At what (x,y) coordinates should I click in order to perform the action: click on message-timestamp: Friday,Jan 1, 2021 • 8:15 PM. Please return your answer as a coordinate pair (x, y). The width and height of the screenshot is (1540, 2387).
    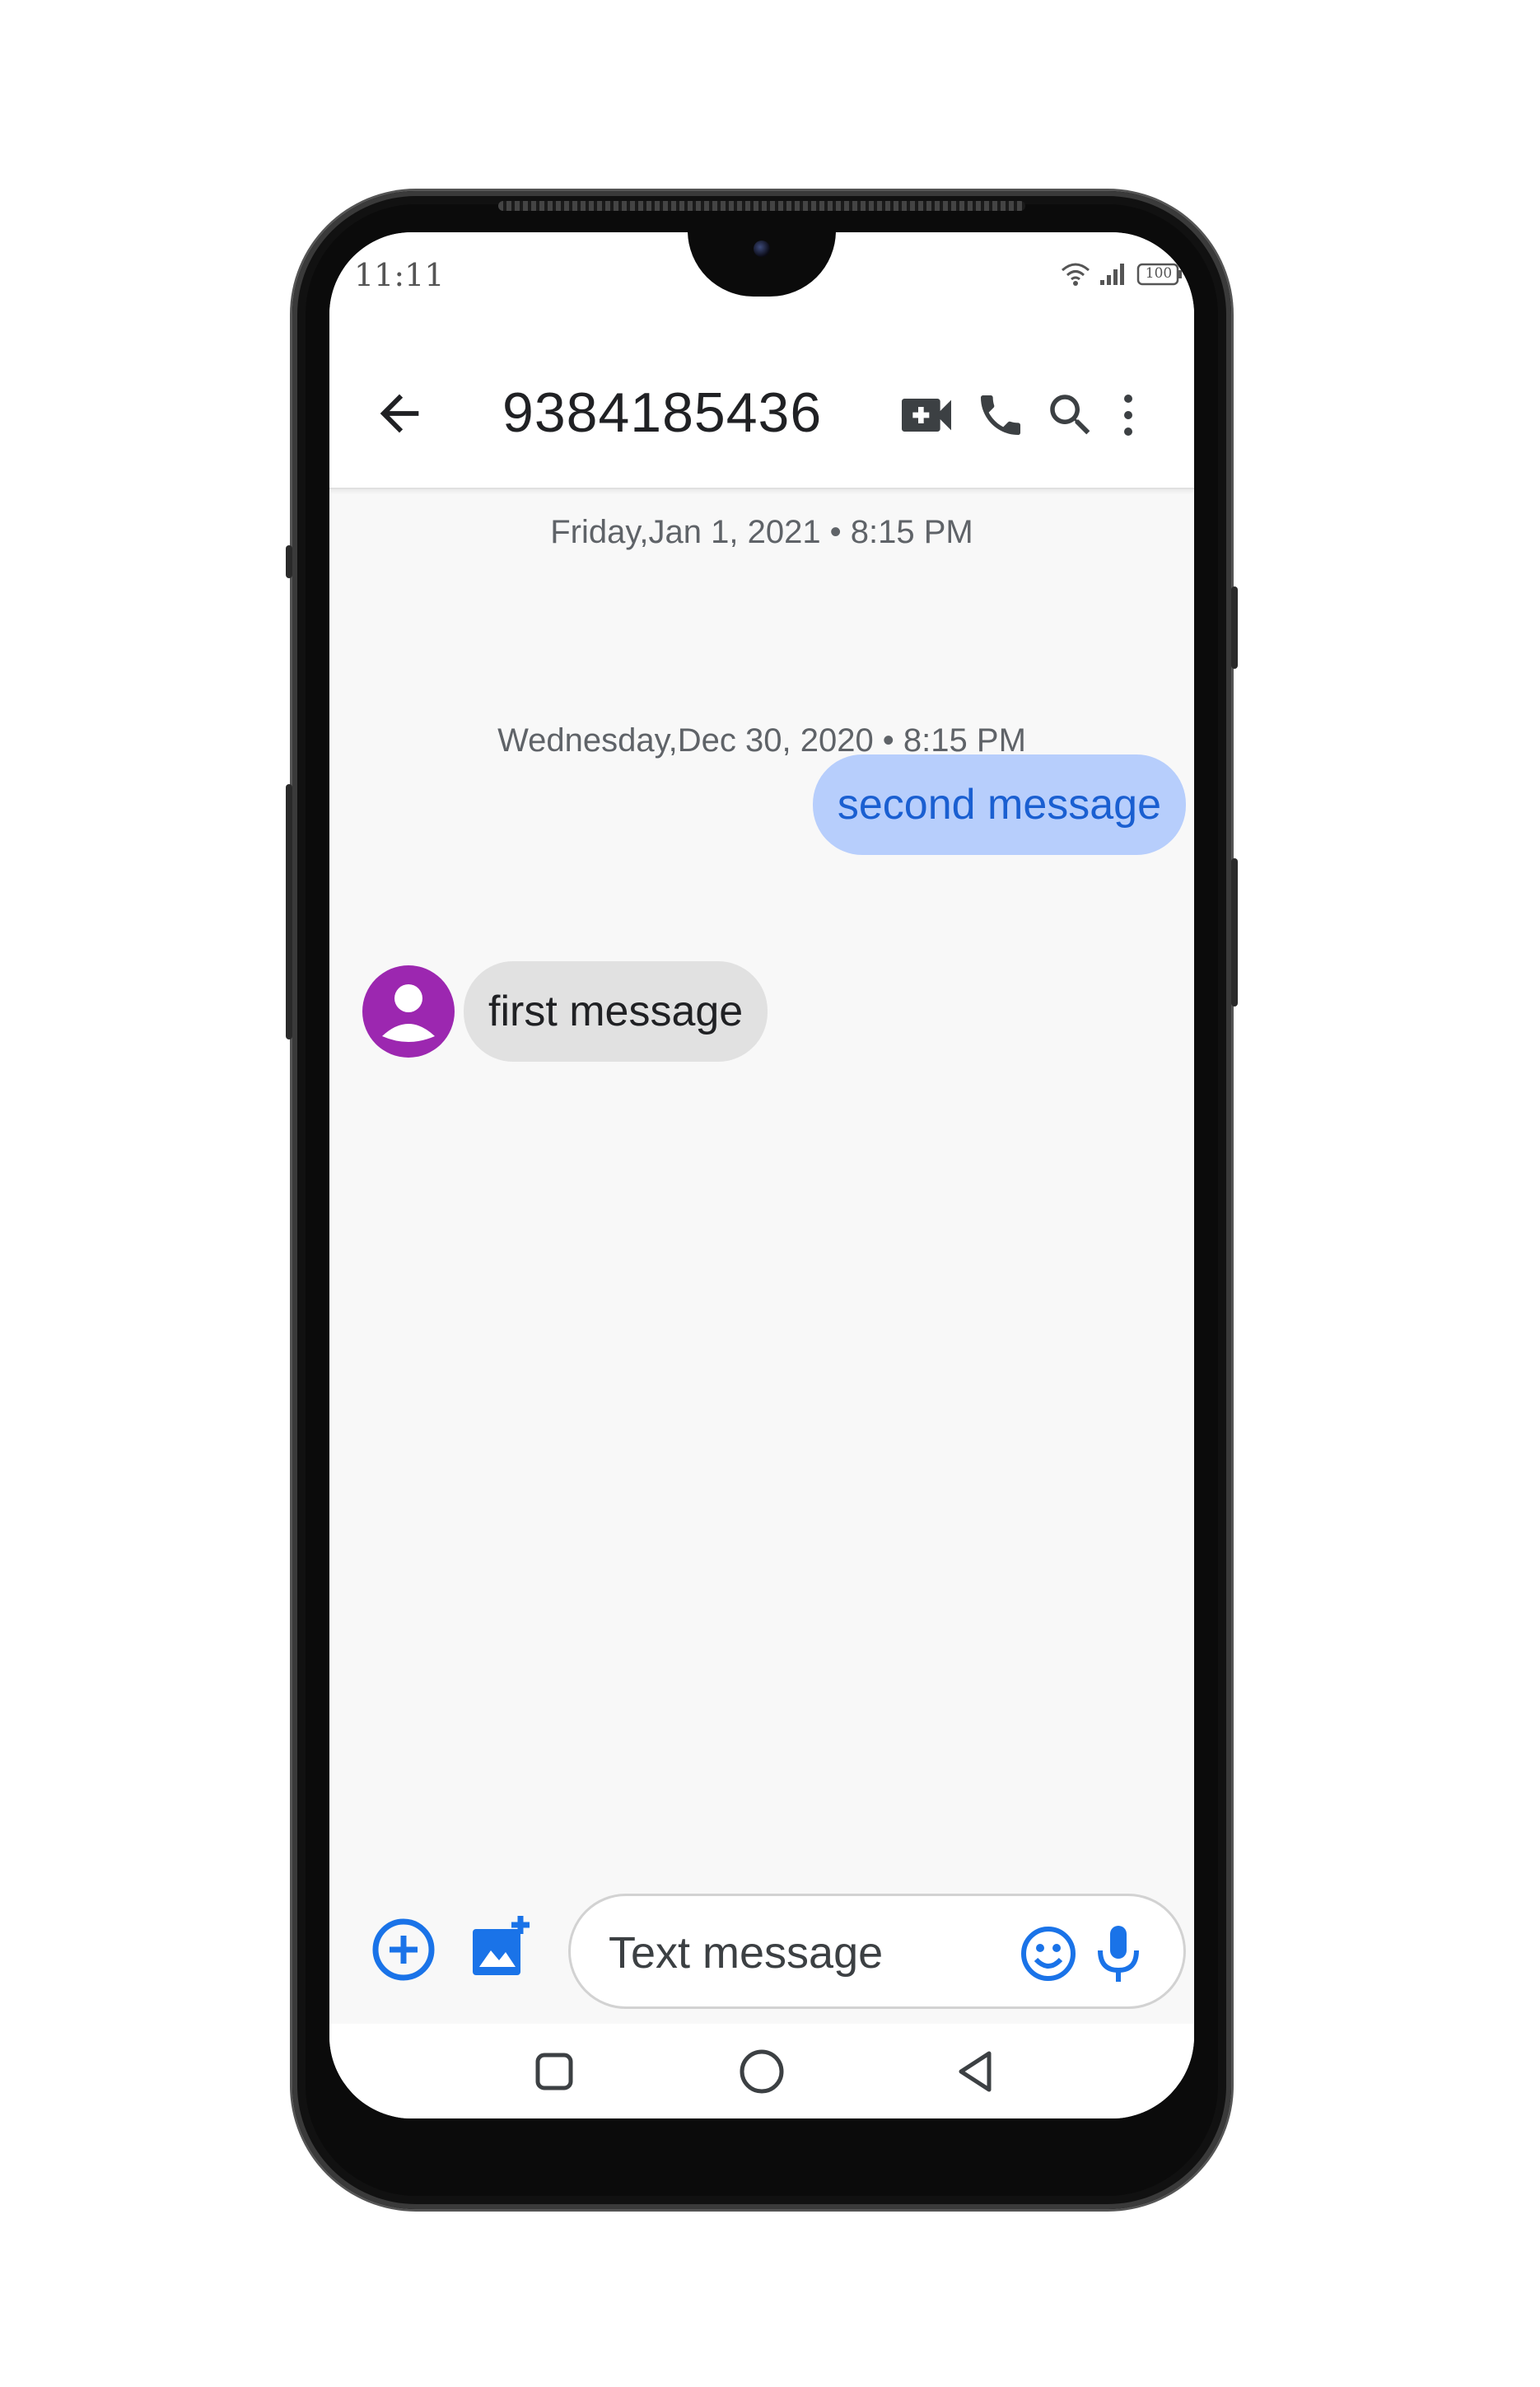
    Looking at the image, I should click on (761, 532).